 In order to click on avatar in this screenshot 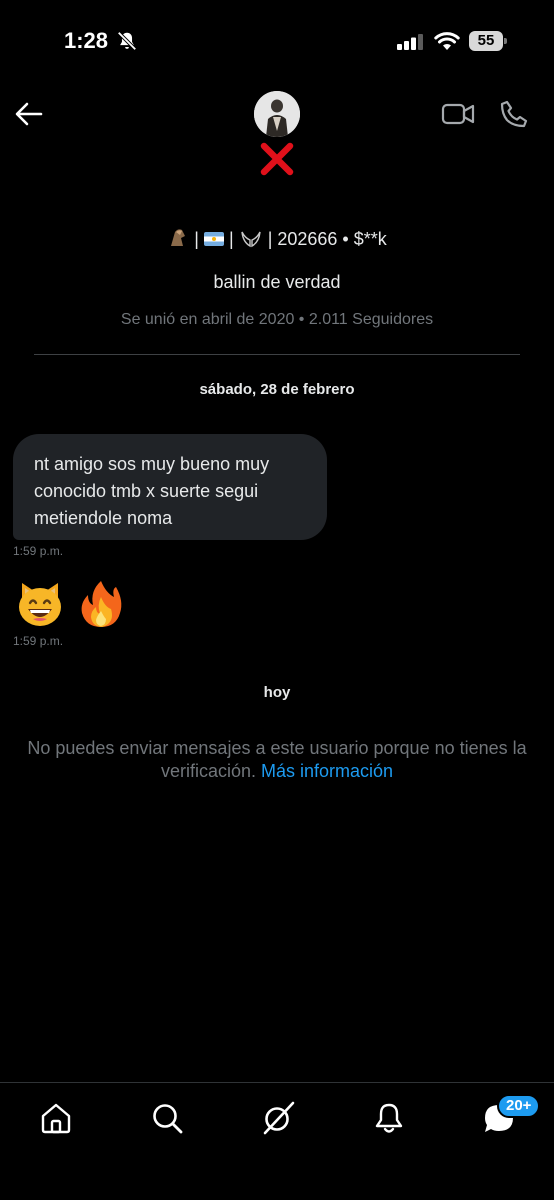, I will do `click(277, 114)`.